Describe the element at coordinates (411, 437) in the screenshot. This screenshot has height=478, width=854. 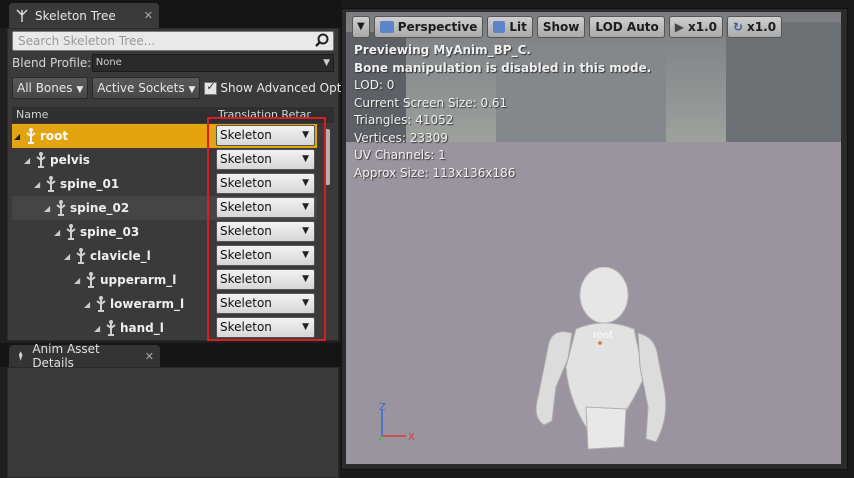
I see `axis-x-label: X` at that location.